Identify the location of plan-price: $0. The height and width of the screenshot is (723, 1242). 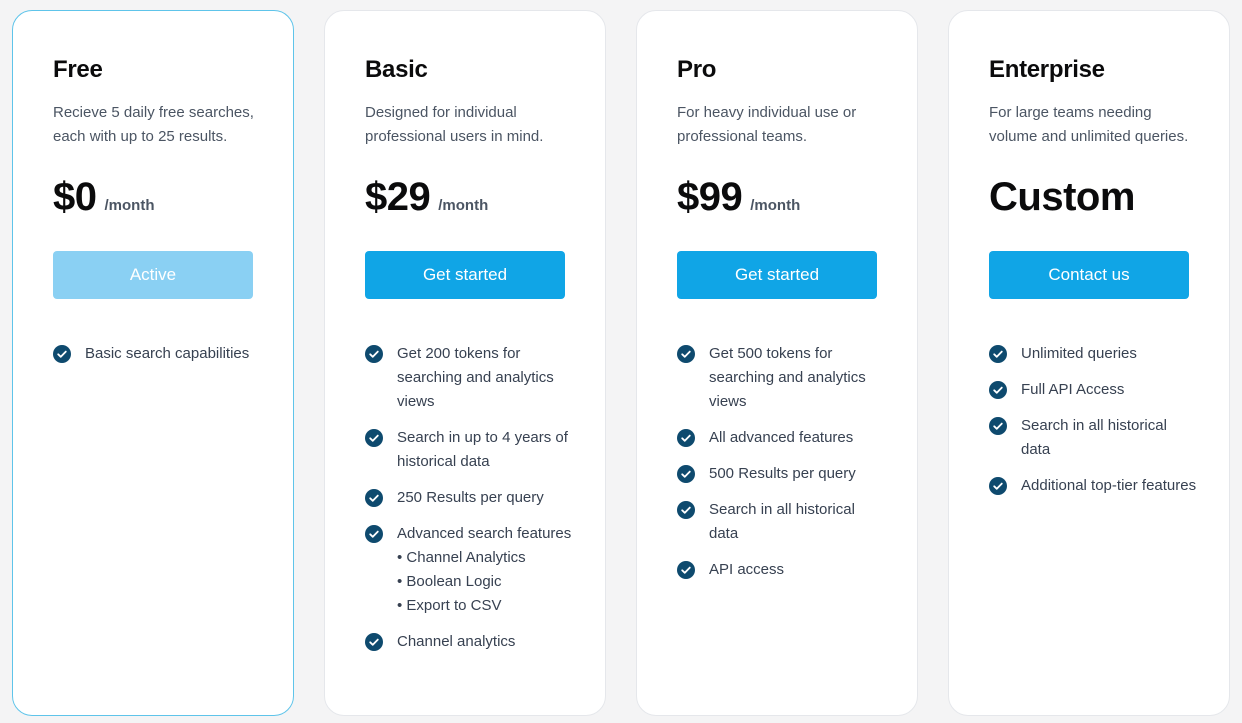
(75, 197).